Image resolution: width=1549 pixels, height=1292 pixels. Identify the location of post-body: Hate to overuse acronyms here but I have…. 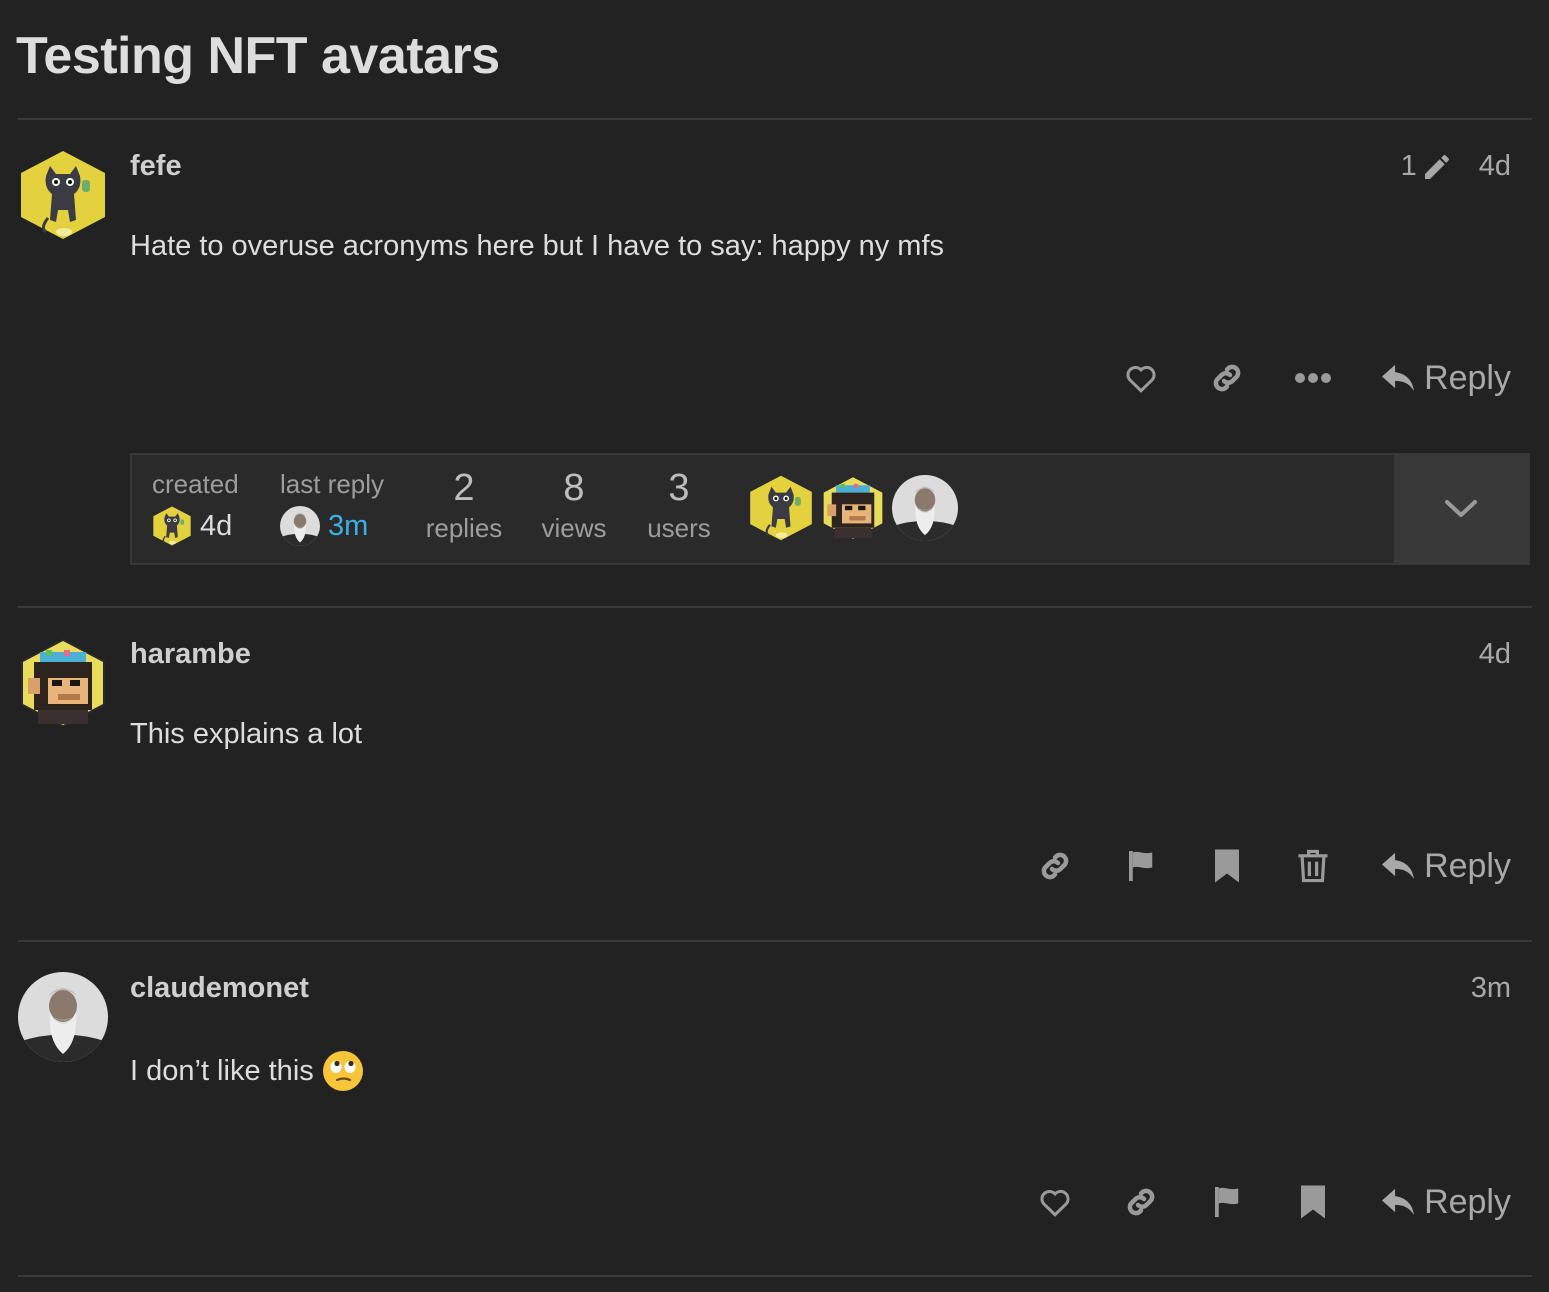
(537, 246).